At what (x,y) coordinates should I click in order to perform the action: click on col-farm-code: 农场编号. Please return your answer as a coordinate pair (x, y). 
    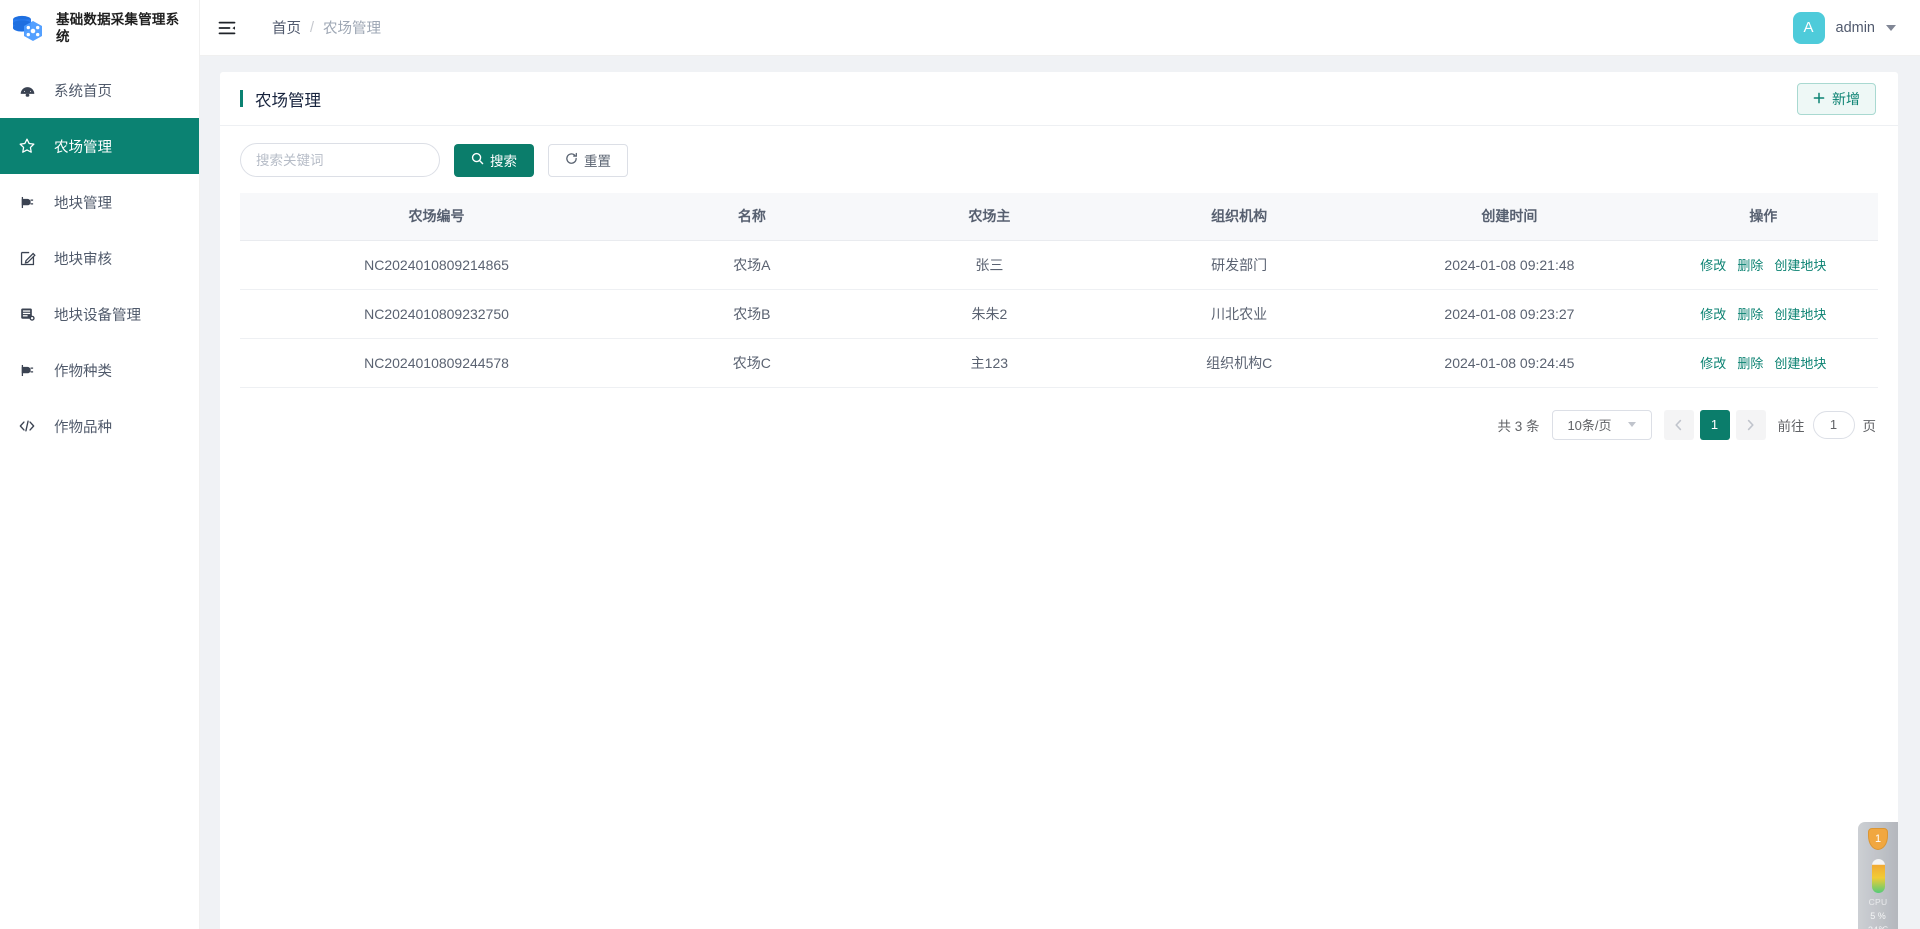
    Looking at the image, I should click on (437, 217).